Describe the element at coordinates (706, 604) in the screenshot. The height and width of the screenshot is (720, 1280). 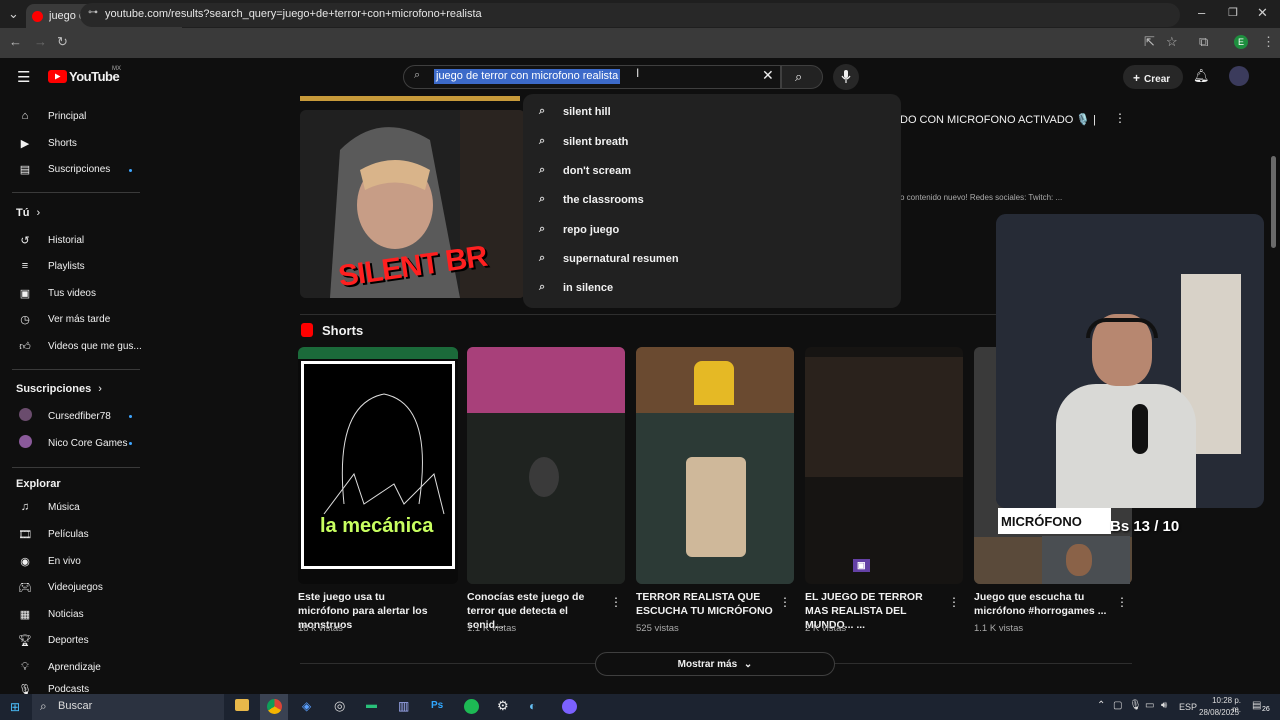
I see `short-title: TERROR REALISTA QUE ESCUCHA TU MICRÓFONO` at that location.